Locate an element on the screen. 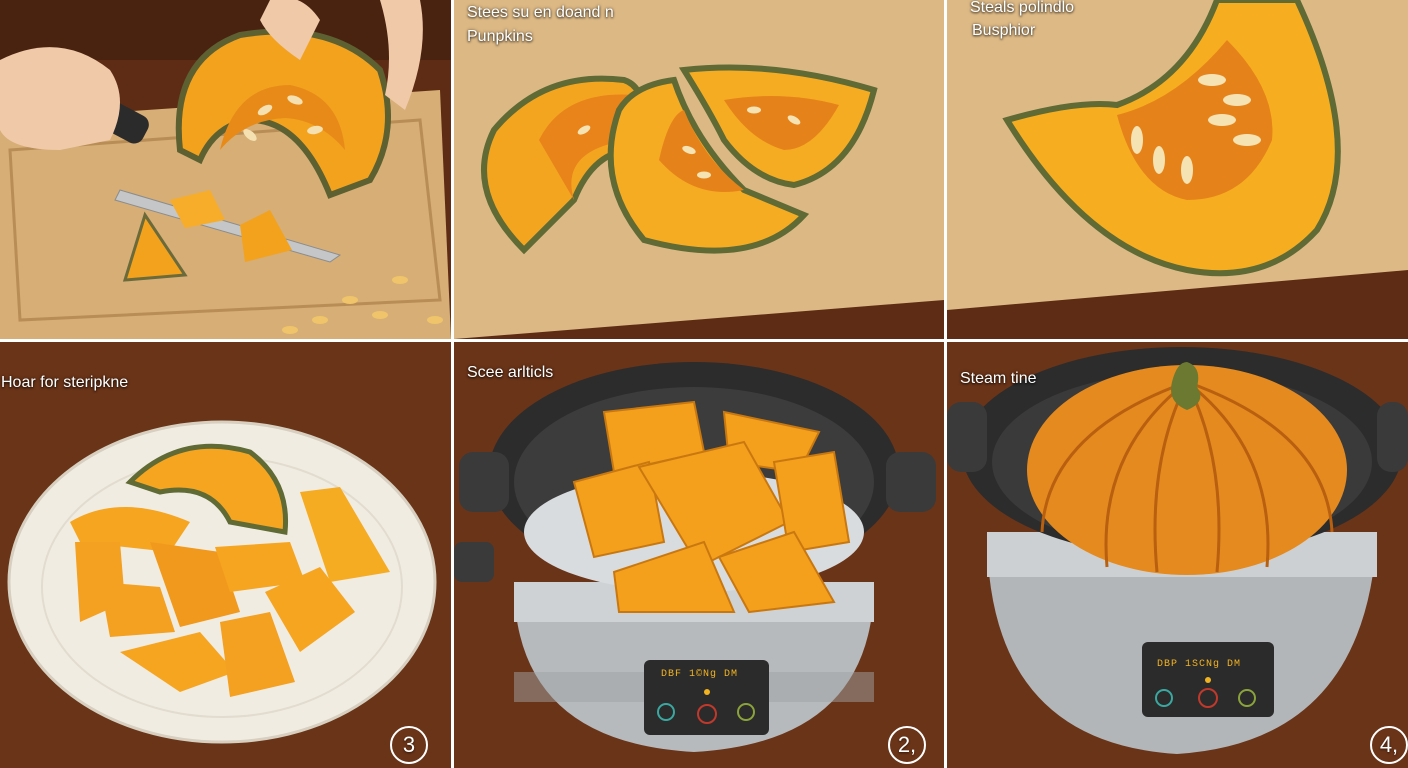 This screenshot has width=1408, height=768. panel-5-caption: Scee arlticls is located at coordinates (510, 372).